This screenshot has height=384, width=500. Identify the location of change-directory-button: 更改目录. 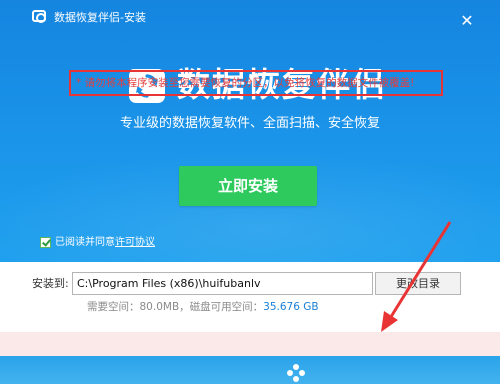
(418, 283).